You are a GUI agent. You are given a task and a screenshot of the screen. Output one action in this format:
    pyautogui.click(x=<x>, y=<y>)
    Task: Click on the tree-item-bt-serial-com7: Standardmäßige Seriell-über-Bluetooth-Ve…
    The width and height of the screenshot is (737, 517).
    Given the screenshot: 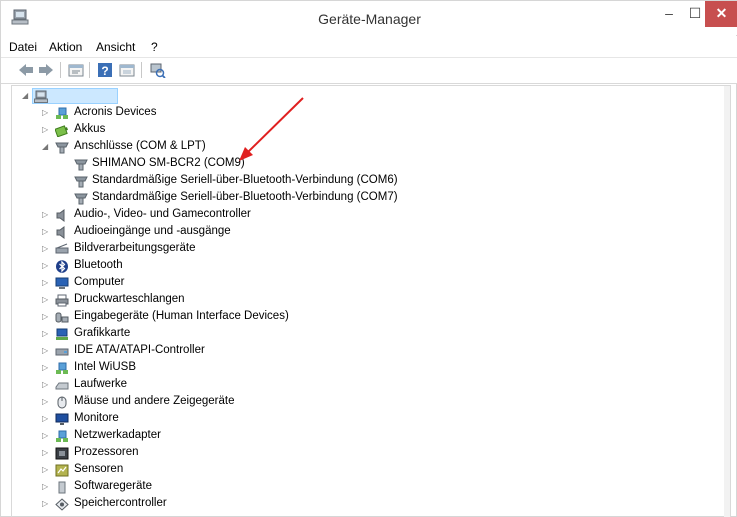 What is the action you would take?
    pyautogui.click(x=362, y=198)
    